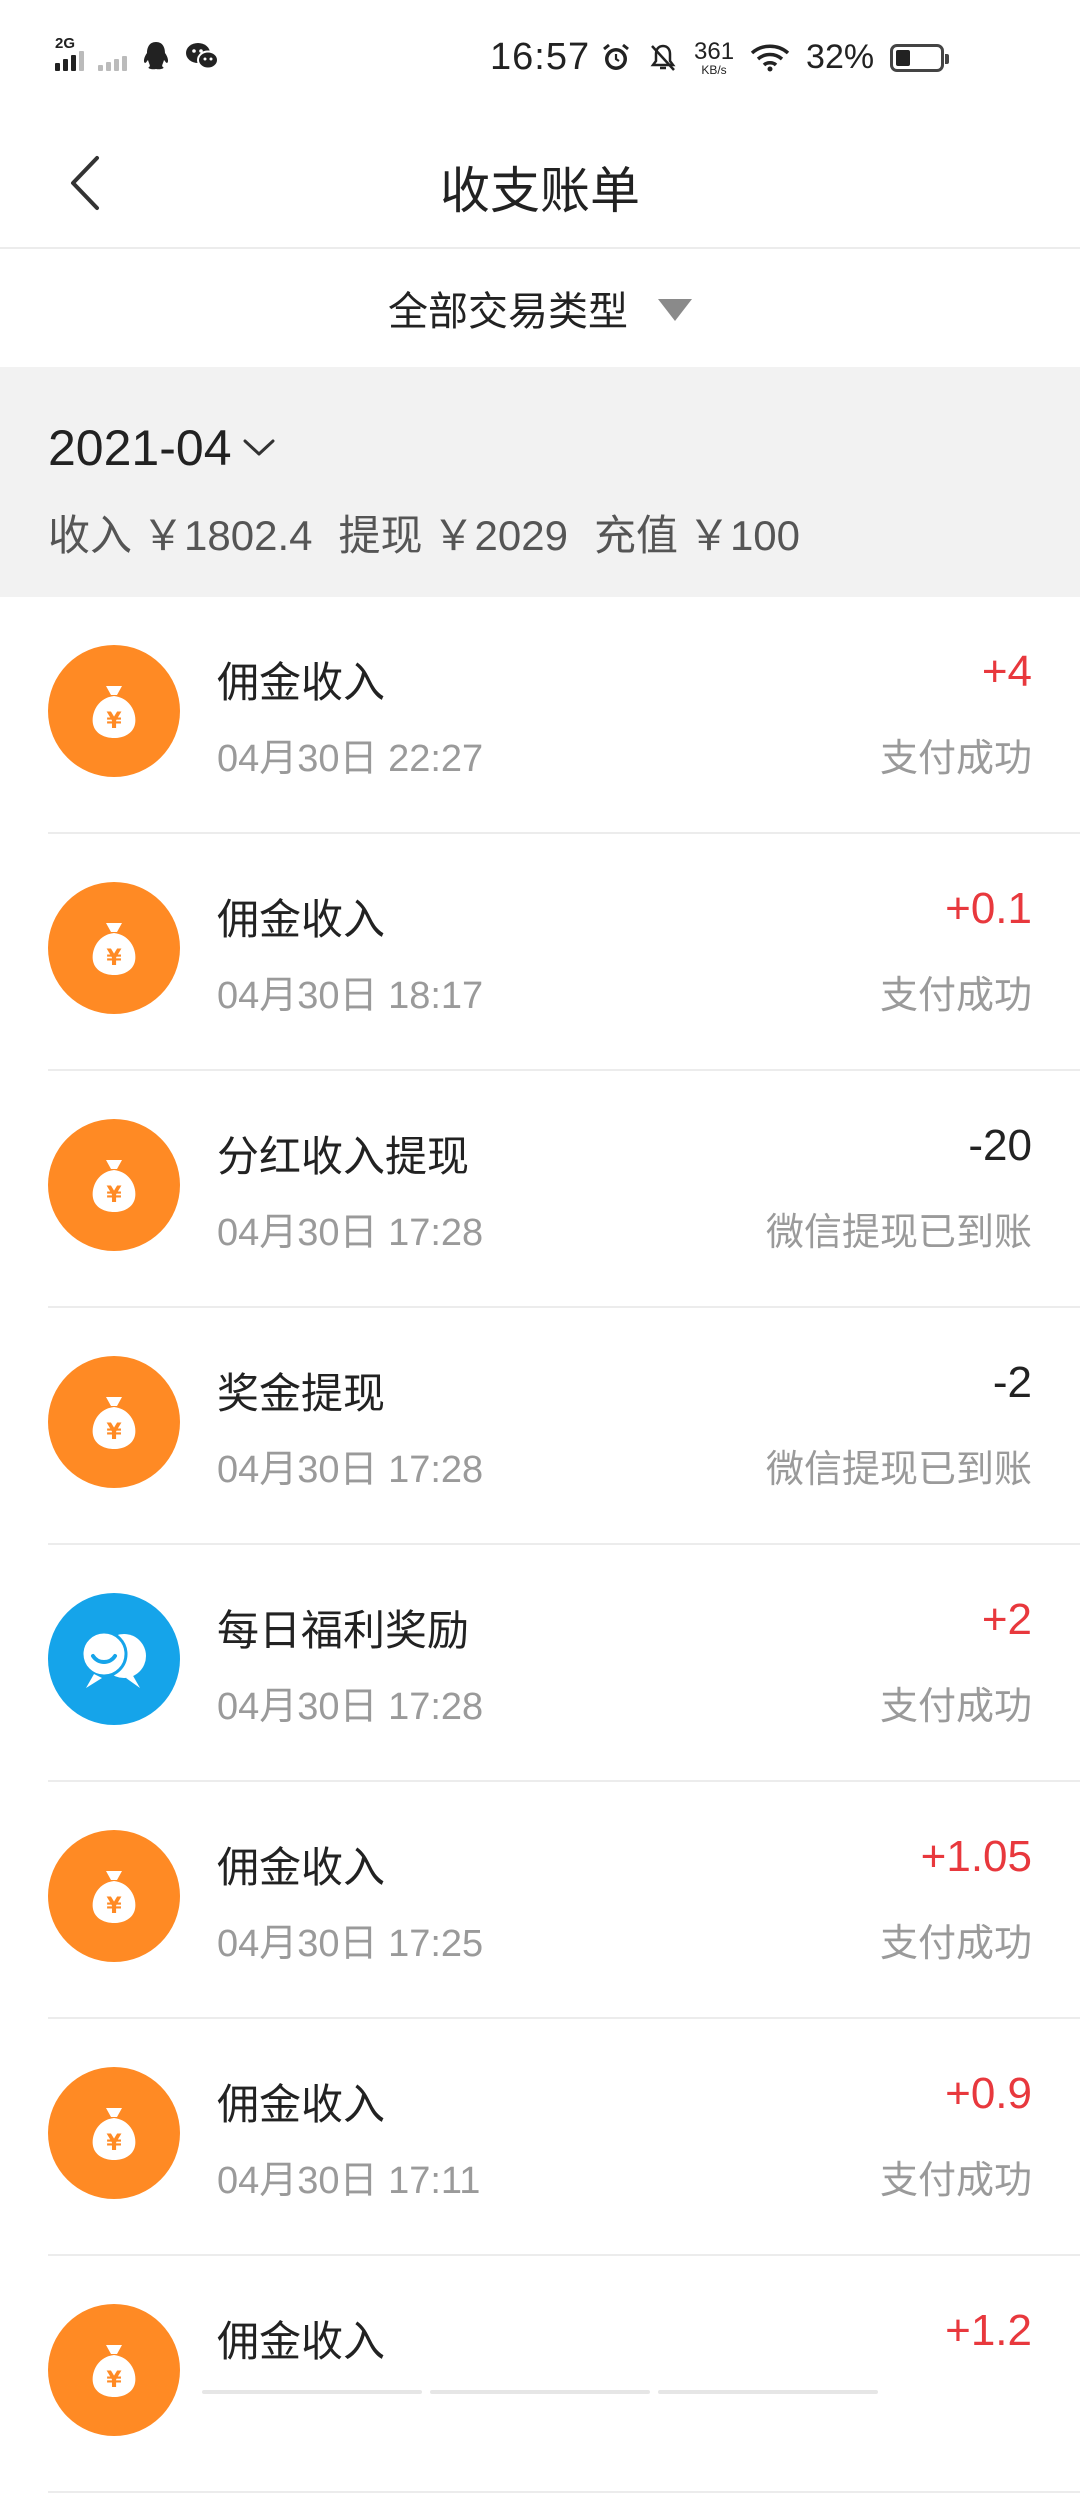 Image resolution: width=1080 pixels, height=2493 pixels. Describe the element at coordinates (988, 2093) in the screenshot. I see `item-amount: +0.9` at that location.